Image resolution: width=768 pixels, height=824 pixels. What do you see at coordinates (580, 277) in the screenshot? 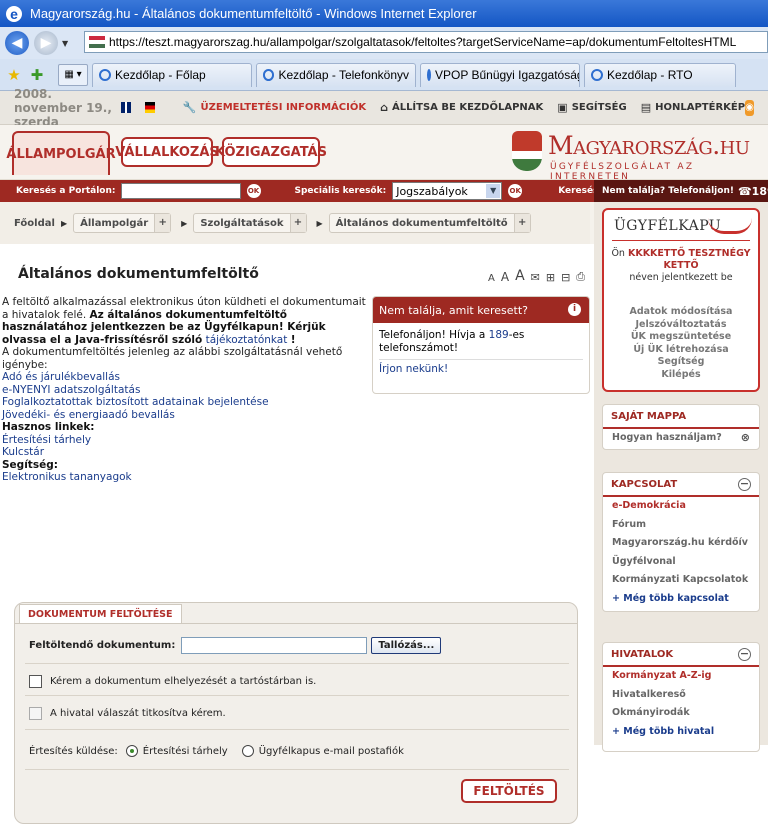
I see `print-icon: ⎙` at bounding box center [580, 277].